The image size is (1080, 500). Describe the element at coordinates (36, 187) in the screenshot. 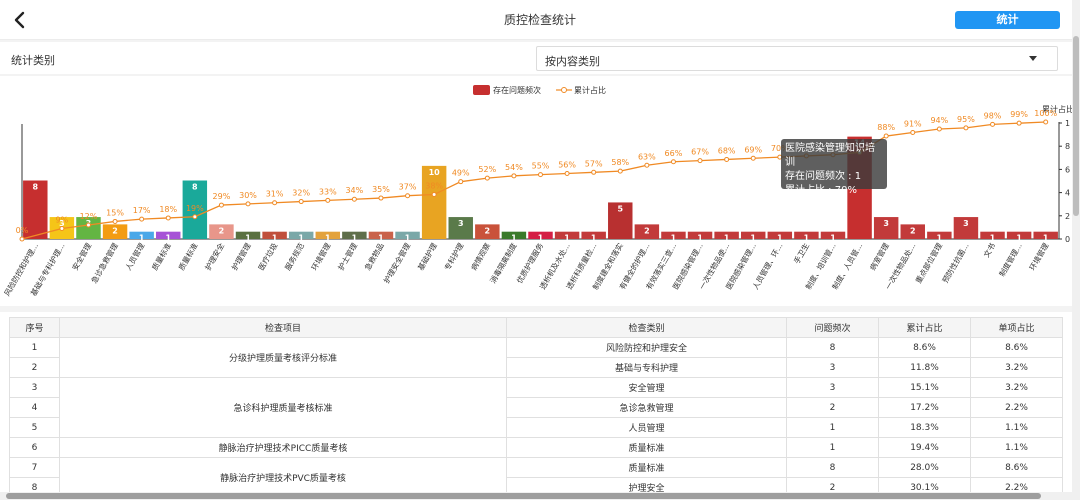

I see `bar-value-label: 8` at that location.